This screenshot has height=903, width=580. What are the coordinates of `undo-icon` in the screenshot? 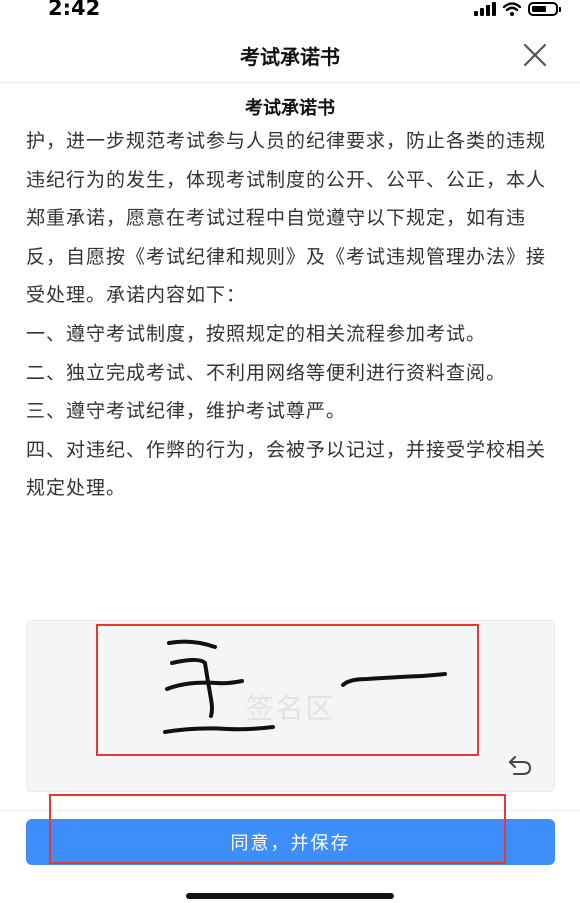 It's located at (520, 765).